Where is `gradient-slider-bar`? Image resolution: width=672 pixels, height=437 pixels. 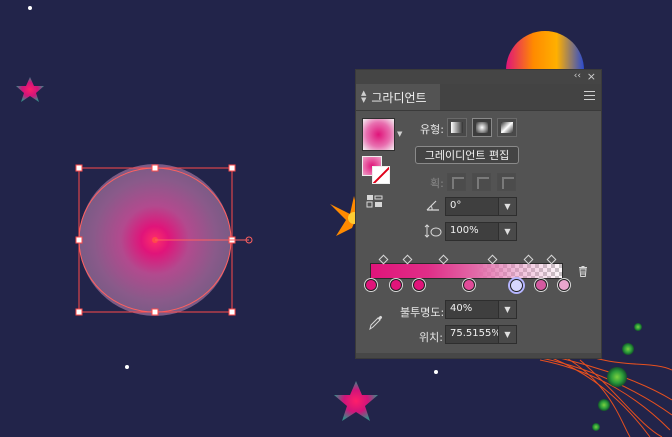 gradient-slider-bar is located at coordinates (466, 271).